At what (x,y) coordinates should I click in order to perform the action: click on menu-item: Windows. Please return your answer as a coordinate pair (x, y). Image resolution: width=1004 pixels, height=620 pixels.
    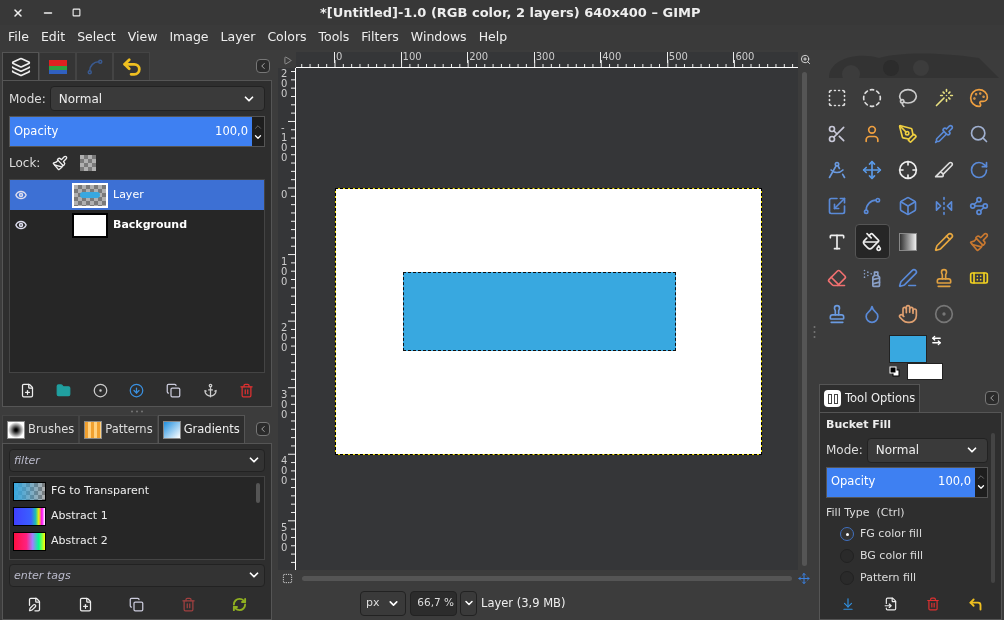
    Looking at the image, I should click on (438, 37).